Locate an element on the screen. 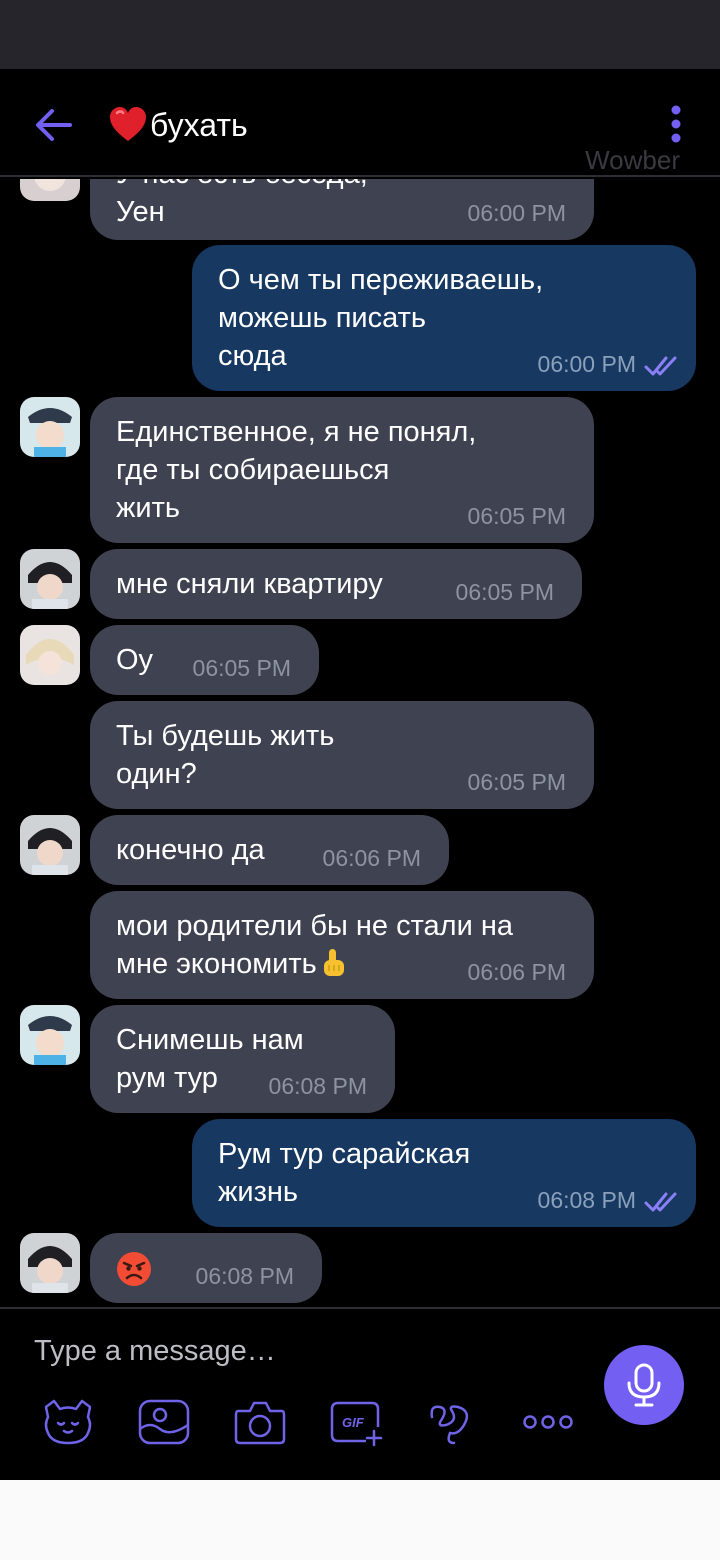  gif-icon: GIF is located at coordinates (356, 1422).